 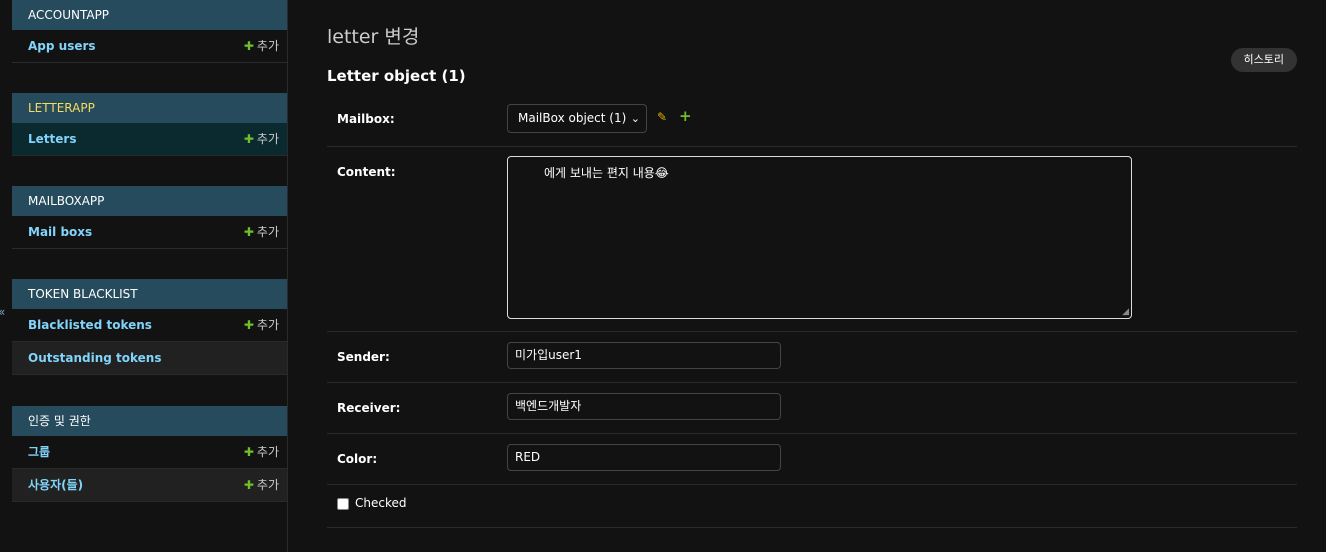 I want to click on content-label: Content:, so click(x=366, y=172).